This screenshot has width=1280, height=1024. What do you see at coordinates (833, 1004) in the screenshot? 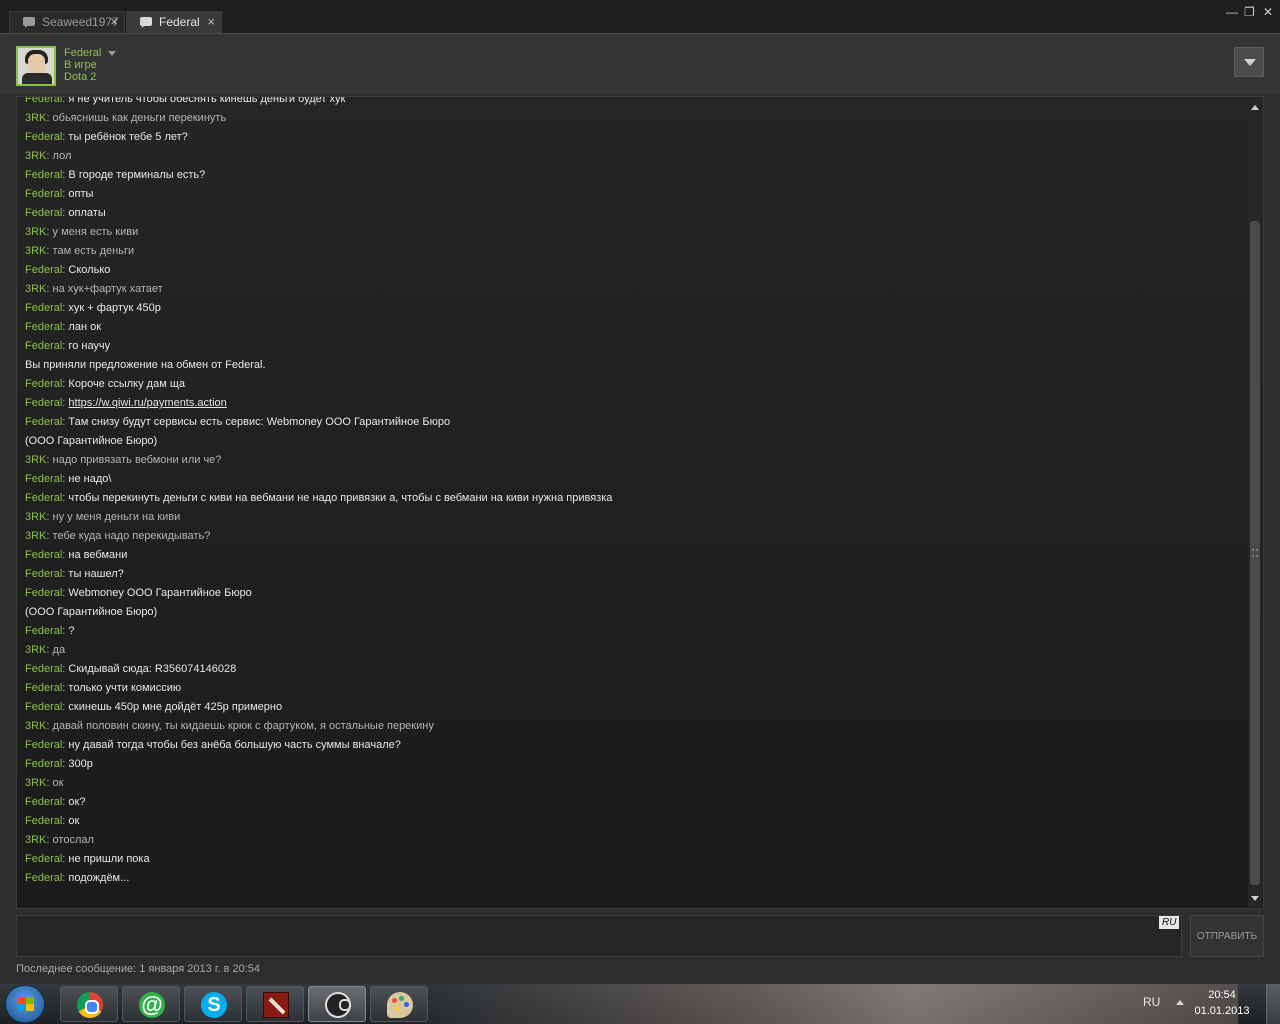
I see `taskbar-wallpaper` at bounding box center [833, 1004].